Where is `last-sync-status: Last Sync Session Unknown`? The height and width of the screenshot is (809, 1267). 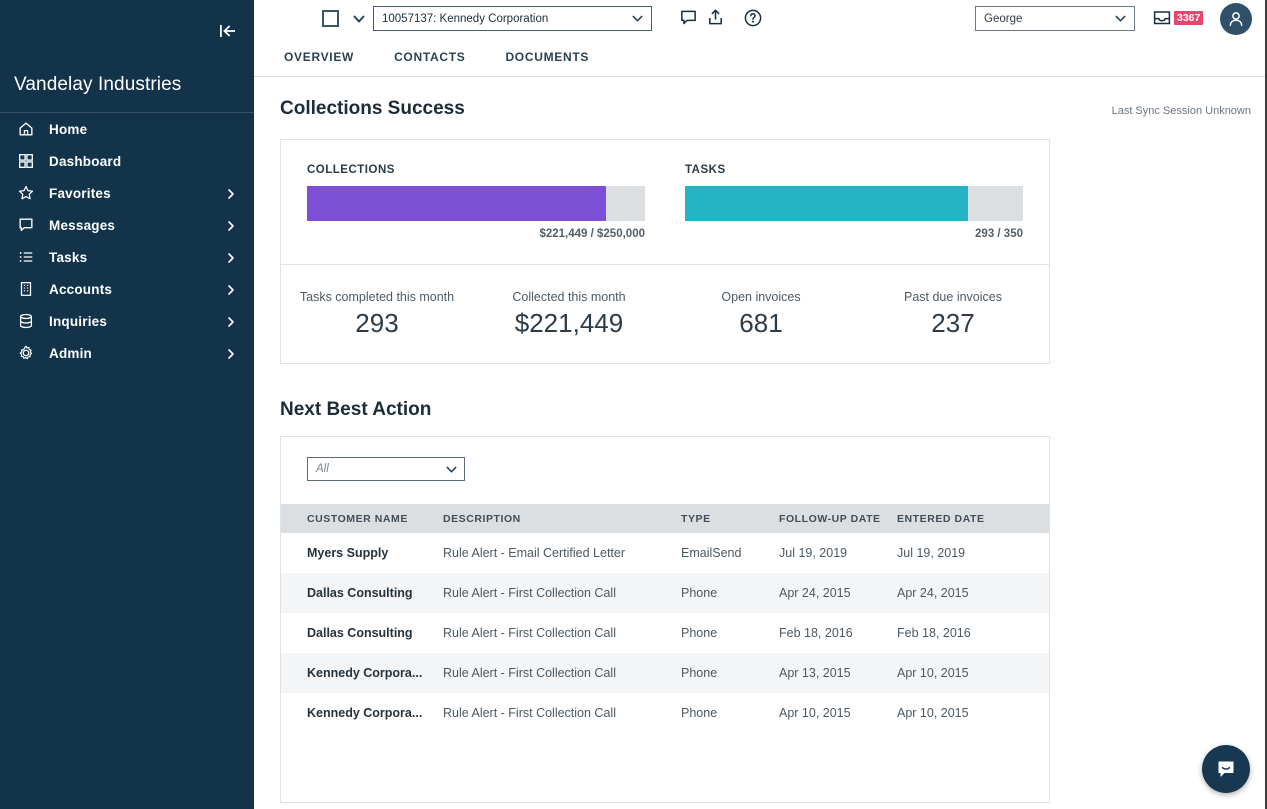 last-sync-status: Last Sync Session Unknown is located at coordinates (1181, 111).